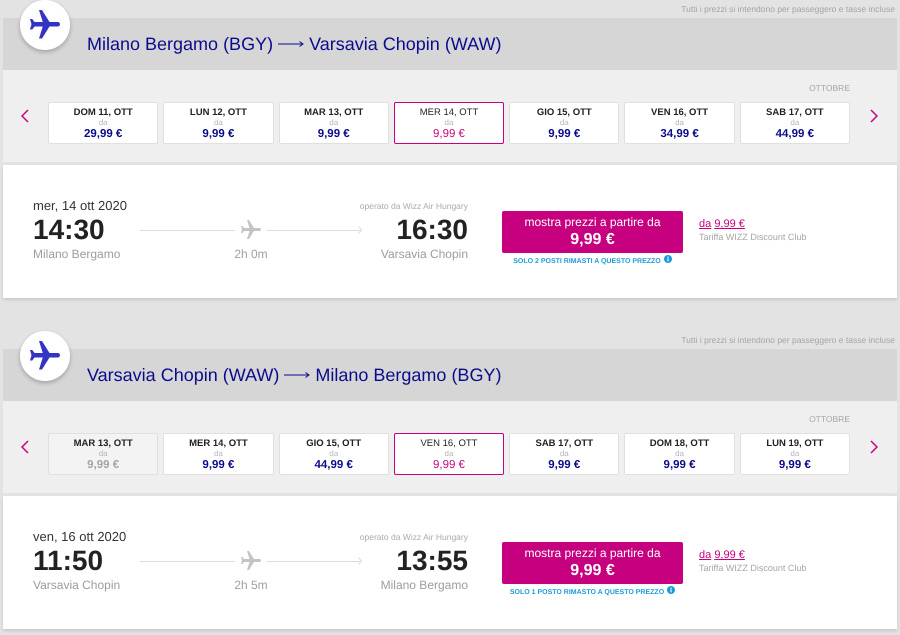 This screenshot has width=900, height=635. Describe the element at coordinates (69, 230) in the screenshot. I see `departure-time: 14:30` at that location.